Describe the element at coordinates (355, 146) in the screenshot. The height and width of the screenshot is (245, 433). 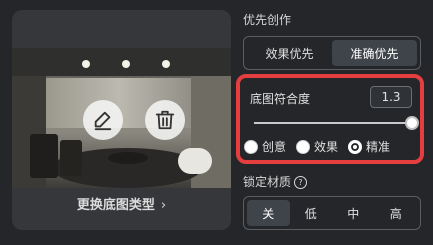
I see `radio-selected-icon` at that location.